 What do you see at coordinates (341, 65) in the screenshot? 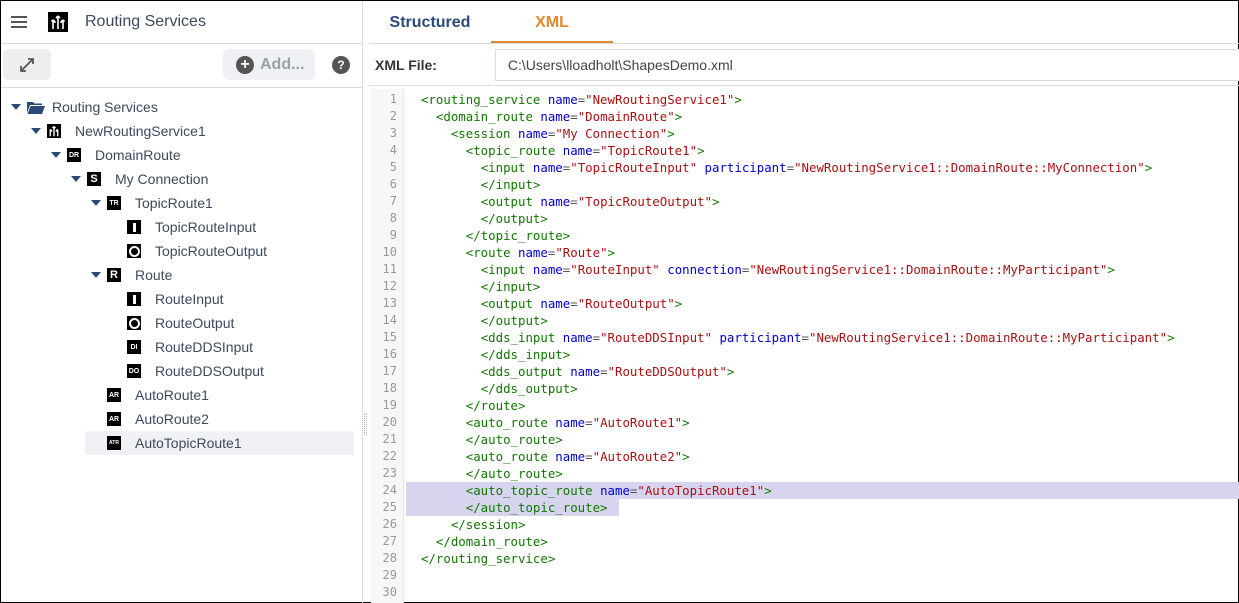
I see `help-icon: ?` at bounding box center [341, 65].